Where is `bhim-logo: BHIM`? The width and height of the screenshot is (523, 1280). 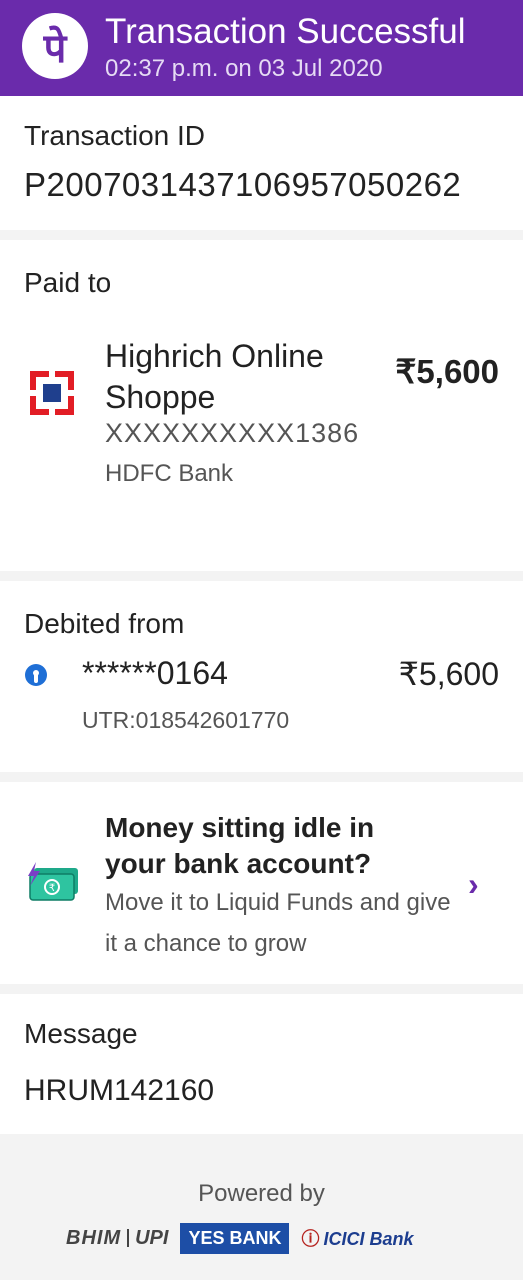 bhim-logo: BHIM is located at coordinates (94, 1237).